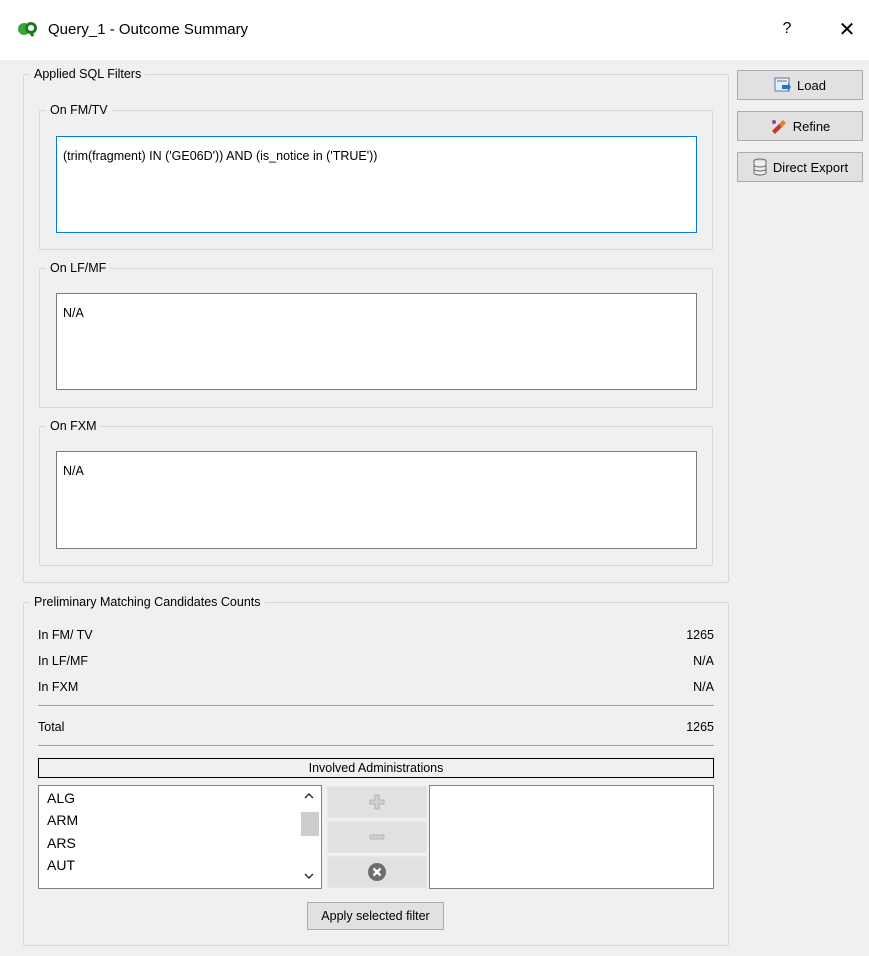 This screenshot has width=869, height=956. What do you see at coordinates (810, 167) in the screenshot?
I see `direct-export-label: Direct Export` at bounding box center [810, 167].